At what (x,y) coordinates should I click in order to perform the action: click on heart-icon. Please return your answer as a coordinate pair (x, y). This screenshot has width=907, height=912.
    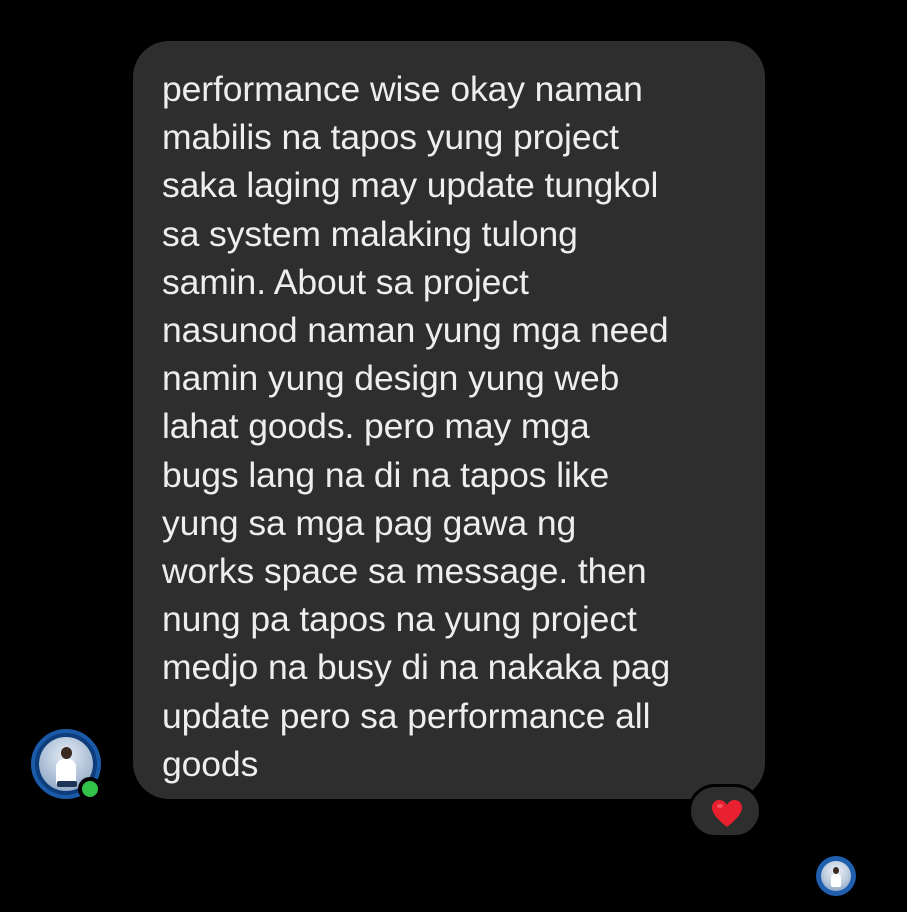
    Looking at the image, I should click on (727, 813).